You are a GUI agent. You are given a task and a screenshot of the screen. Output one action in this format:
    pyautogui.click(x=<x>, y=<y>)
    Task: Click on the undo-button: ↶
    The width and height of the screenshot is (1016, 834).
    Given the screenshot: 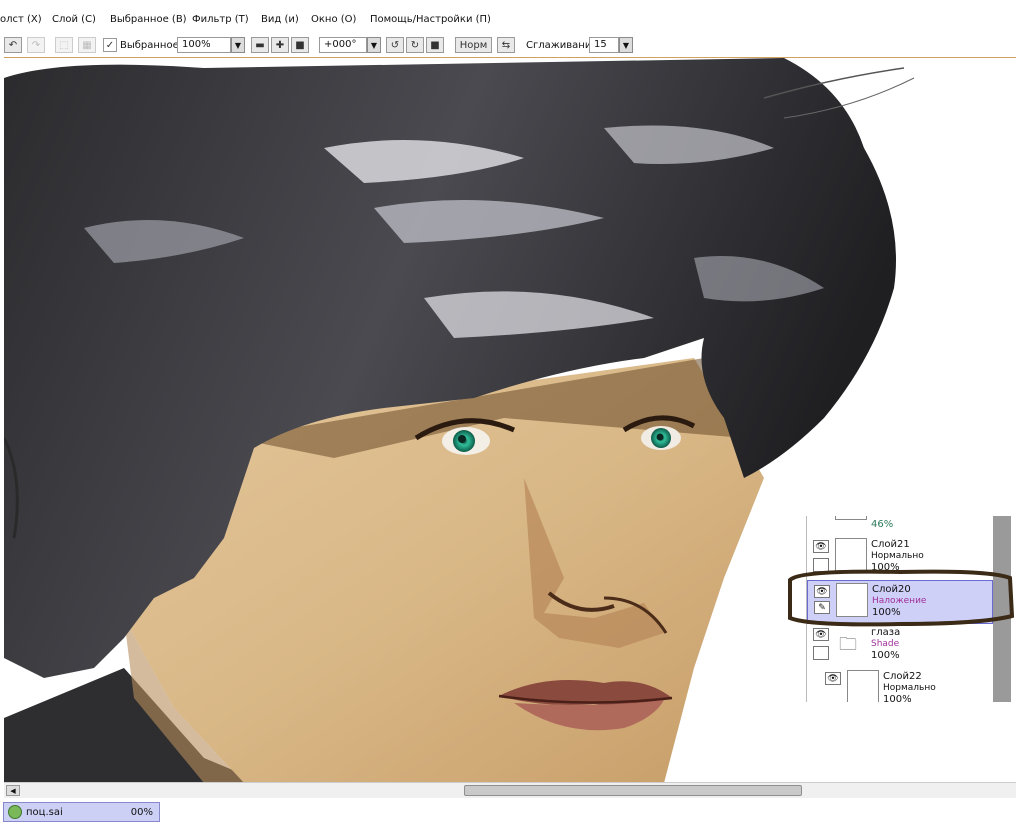 What is the action you would take?
    pyautogui.click(x=13, y=45)
    